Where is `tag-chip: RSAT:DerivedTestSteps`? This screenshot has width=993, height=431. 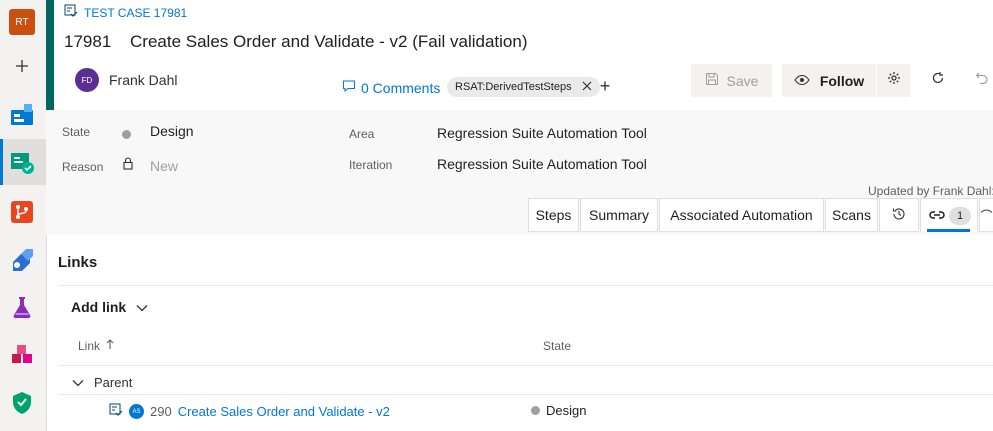
tag-chip: RSAT:DerivedTestSteps is located at coordinates (523, 87).